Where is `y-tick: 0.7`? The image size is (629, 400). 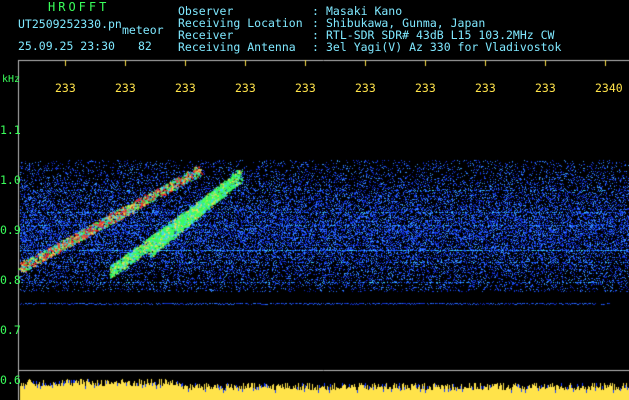 y-tick: 0.7 is located at coordinates (10, 330).